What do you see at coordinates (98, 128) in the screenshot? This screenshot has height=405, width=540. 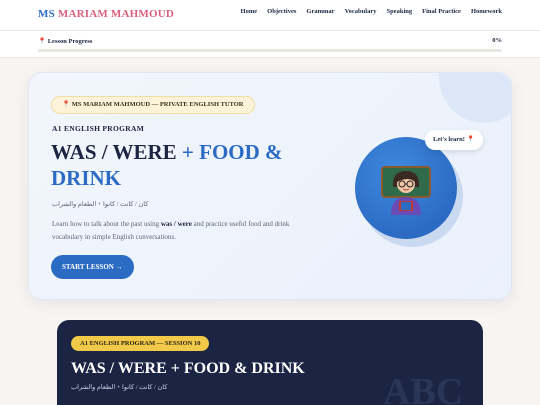 I see `program-label: A1 ENGLISH PROGRAM` at bounding box center [98, 128].